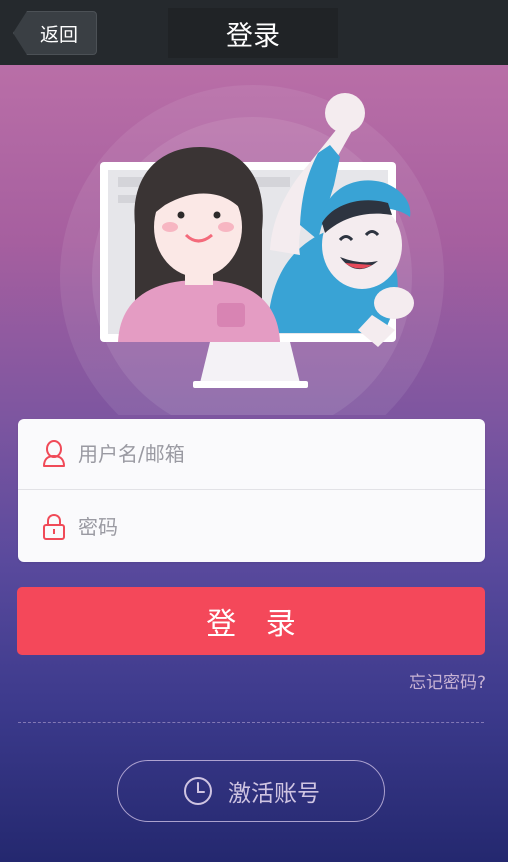 The height and width of the screenshot is (862, 508). I want to click on forgot-password-link: 忘记密码?, so click(447, 680).